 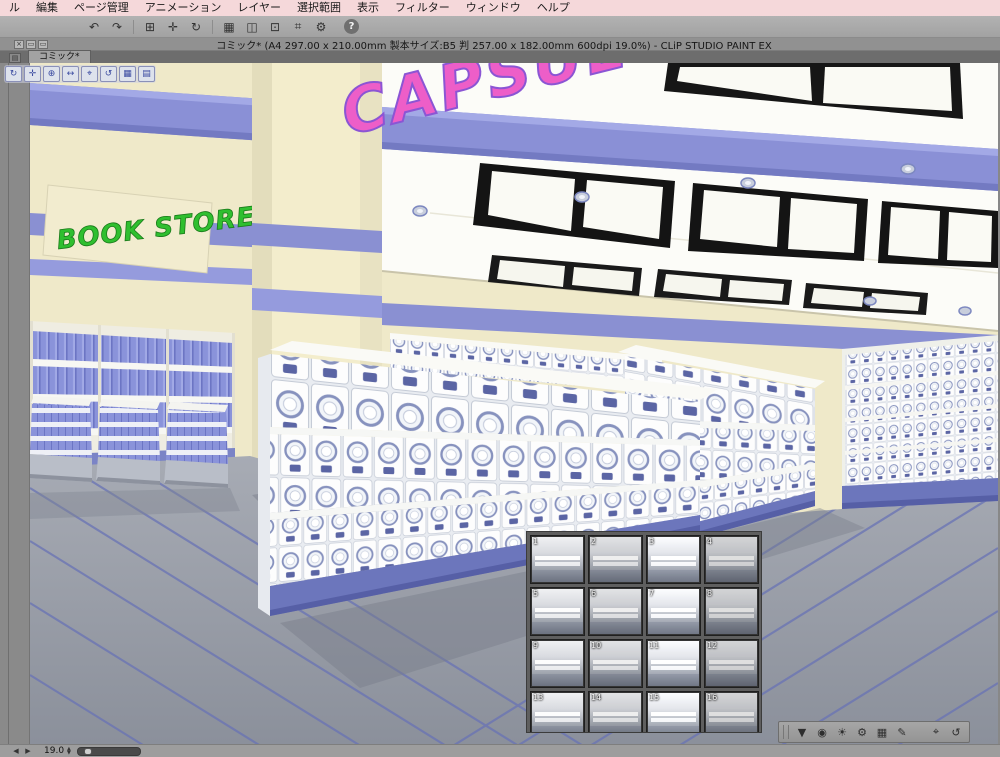 What do you see at coordinates (15, 58) in the screenshot?
I see `tab-list-icon: ▤` at bounding box center [15, 58].